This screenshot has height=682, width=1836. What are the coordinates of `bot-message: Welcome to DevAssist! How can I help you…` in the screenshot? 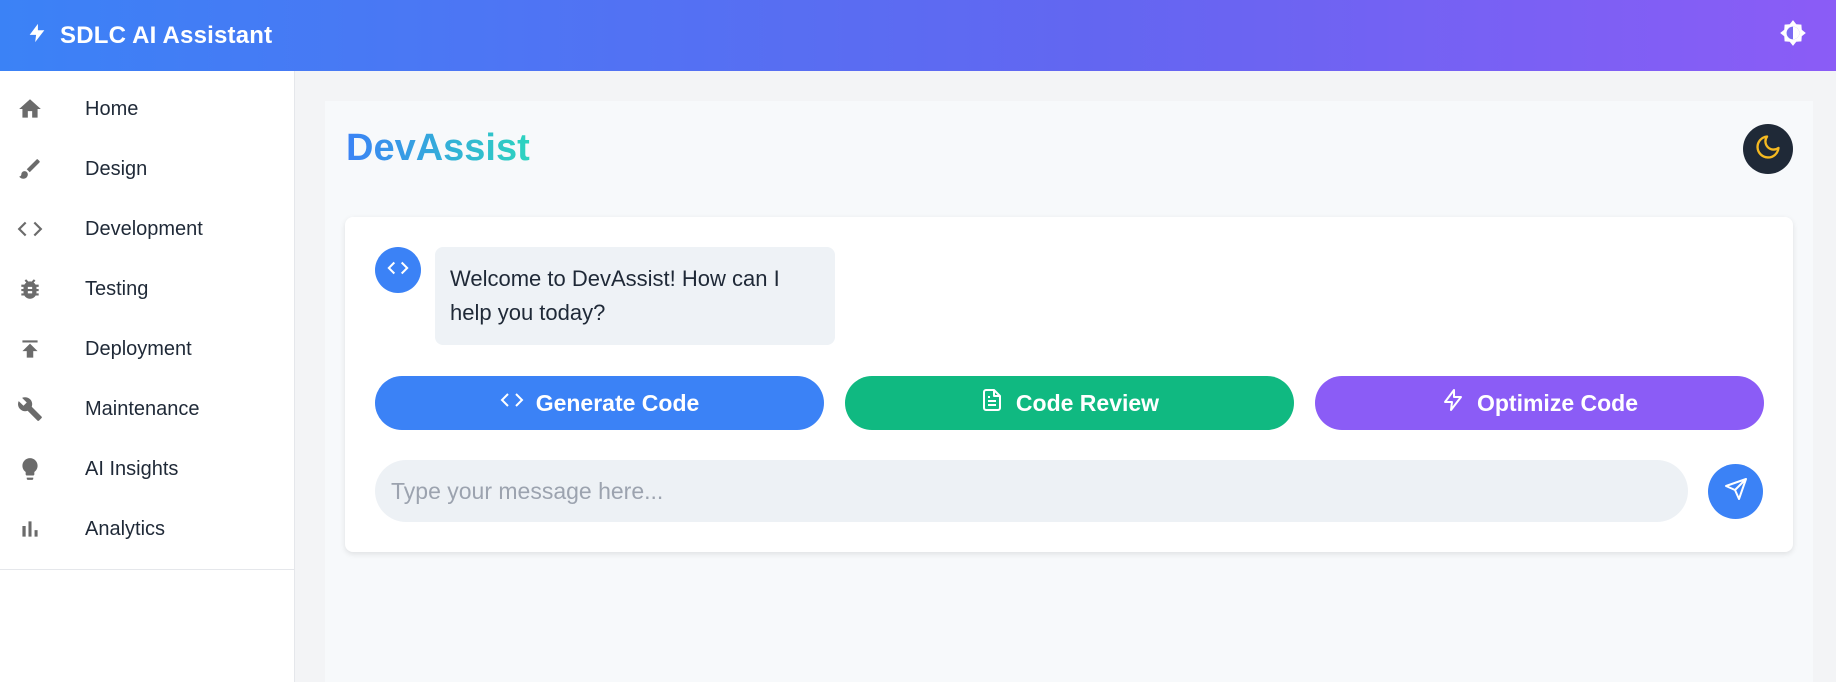 It's located at (635, 296).